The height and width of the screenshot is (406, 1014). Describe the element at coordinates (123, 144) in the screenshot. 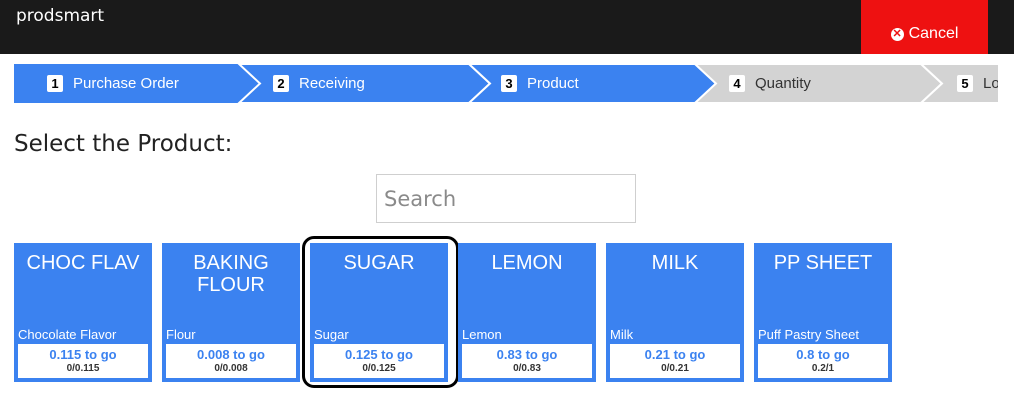

I see `page-title: Select the Product:` at that location.